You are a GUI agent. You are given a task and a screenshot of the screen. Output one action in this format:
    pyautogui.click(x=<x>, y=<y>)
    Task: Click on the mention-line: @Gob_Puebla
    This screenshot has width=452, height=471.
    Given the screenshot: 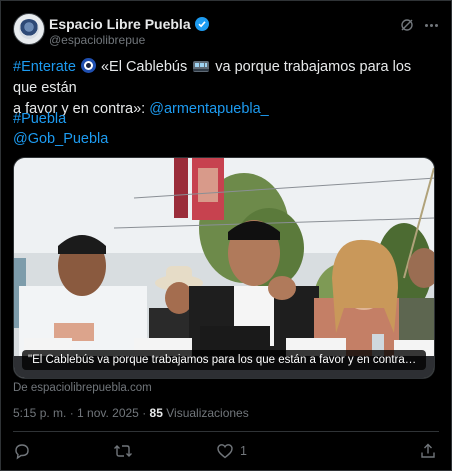 What is the action you would take?
    pyautogui.click(x=60, y=139)
    